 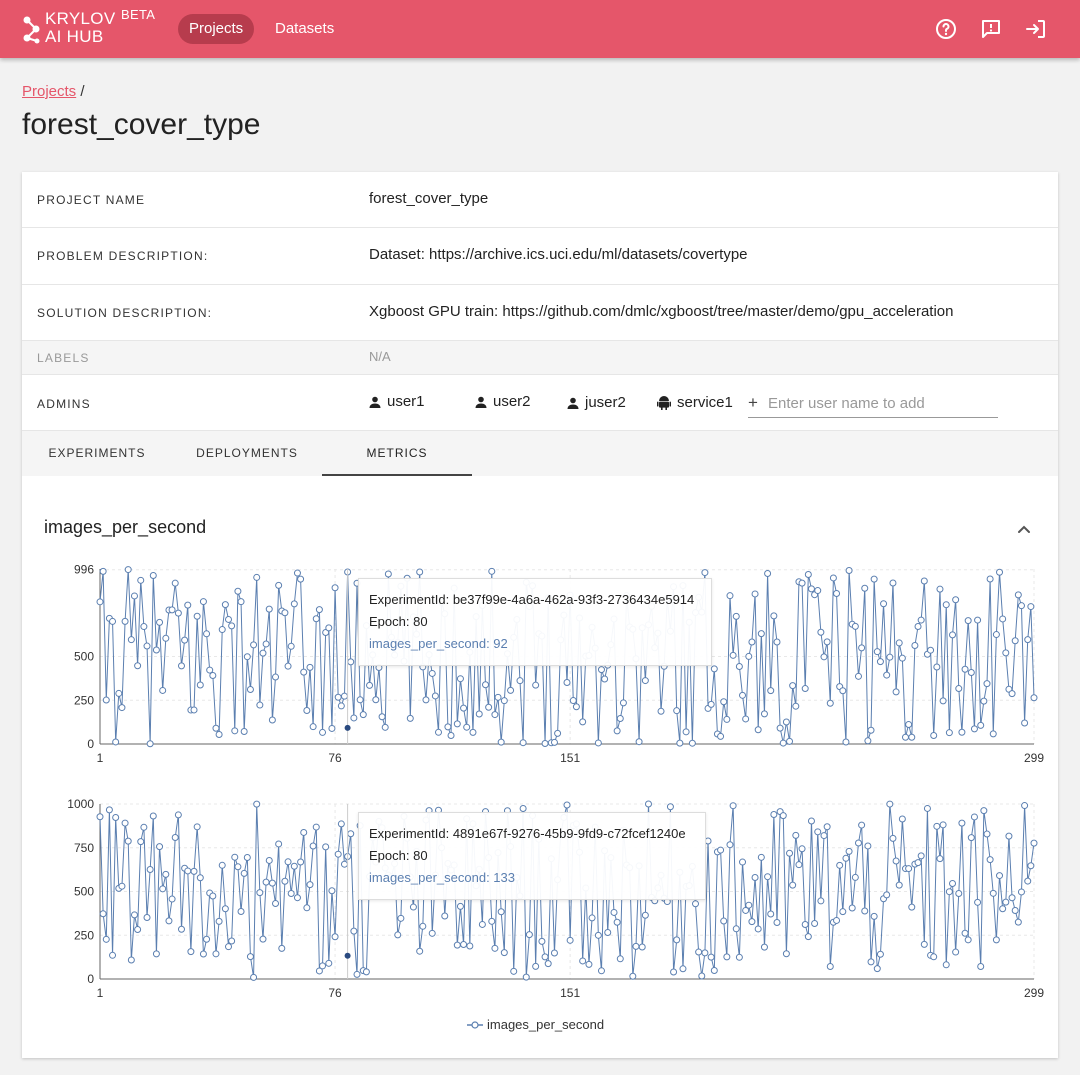 I want to click on admin-chip-user1: user1, so click(x=397, y=401).